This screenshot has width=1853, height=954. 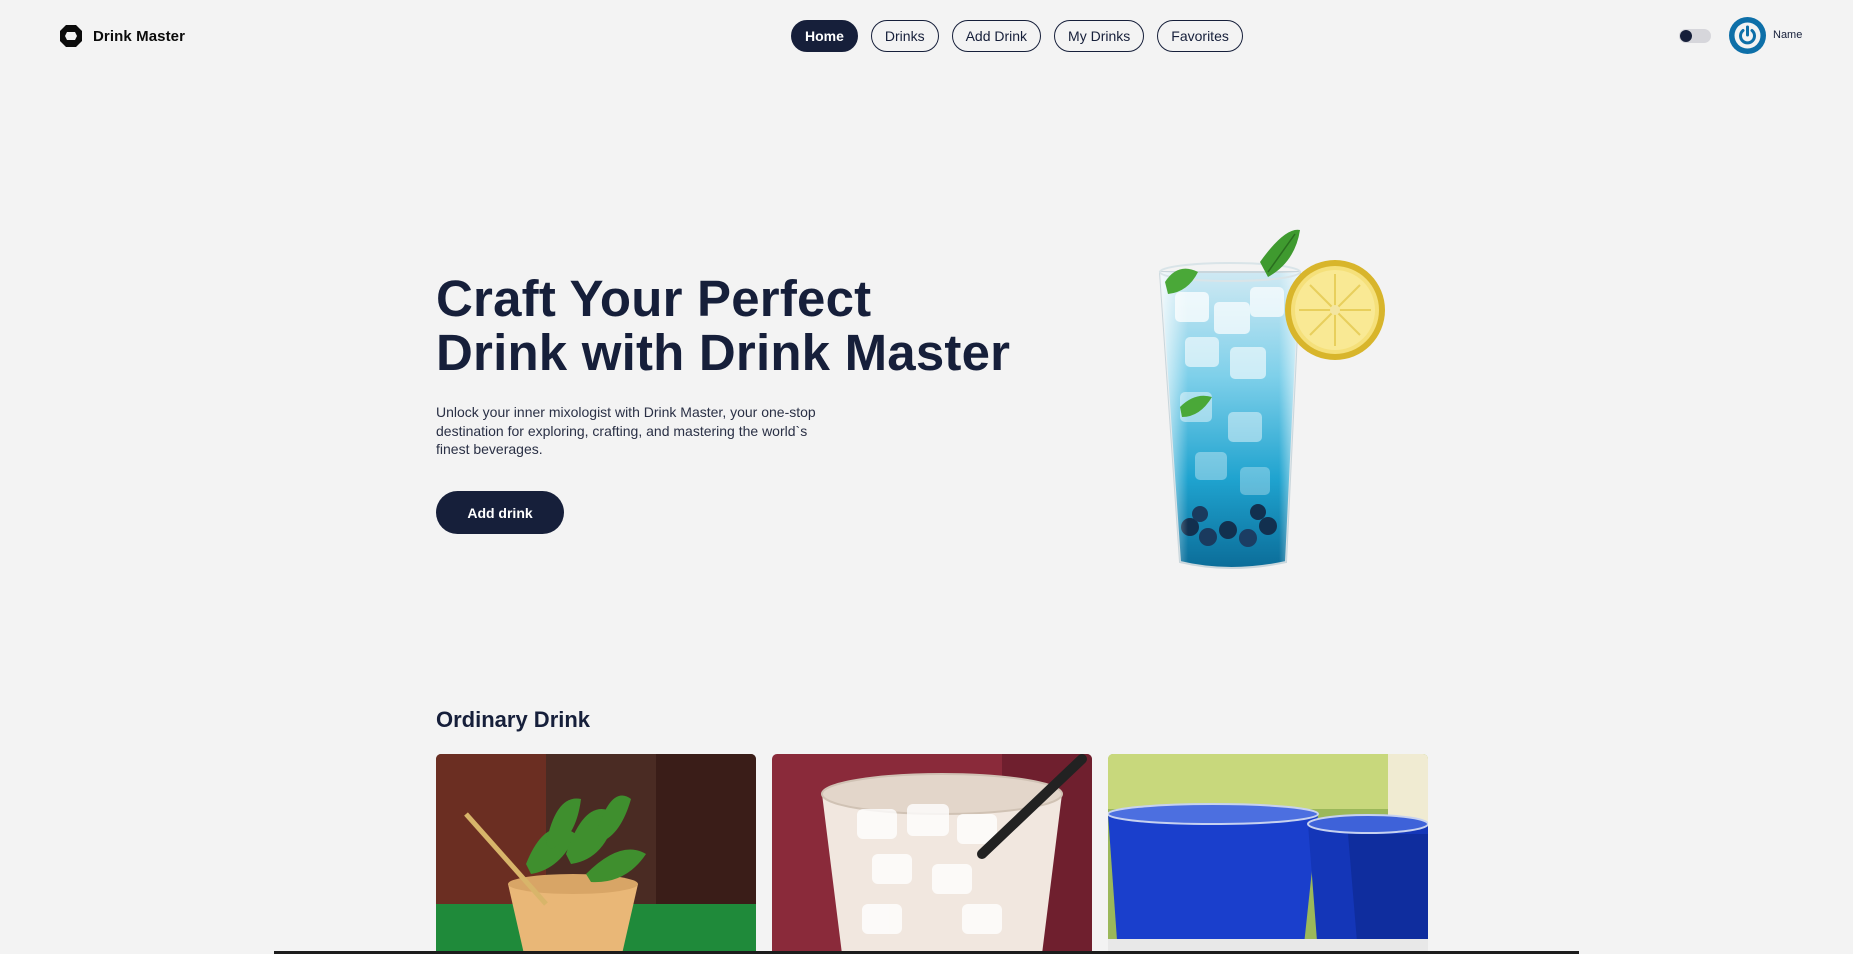 I want to click on theme-toggle, so click(x=1695, y=36).